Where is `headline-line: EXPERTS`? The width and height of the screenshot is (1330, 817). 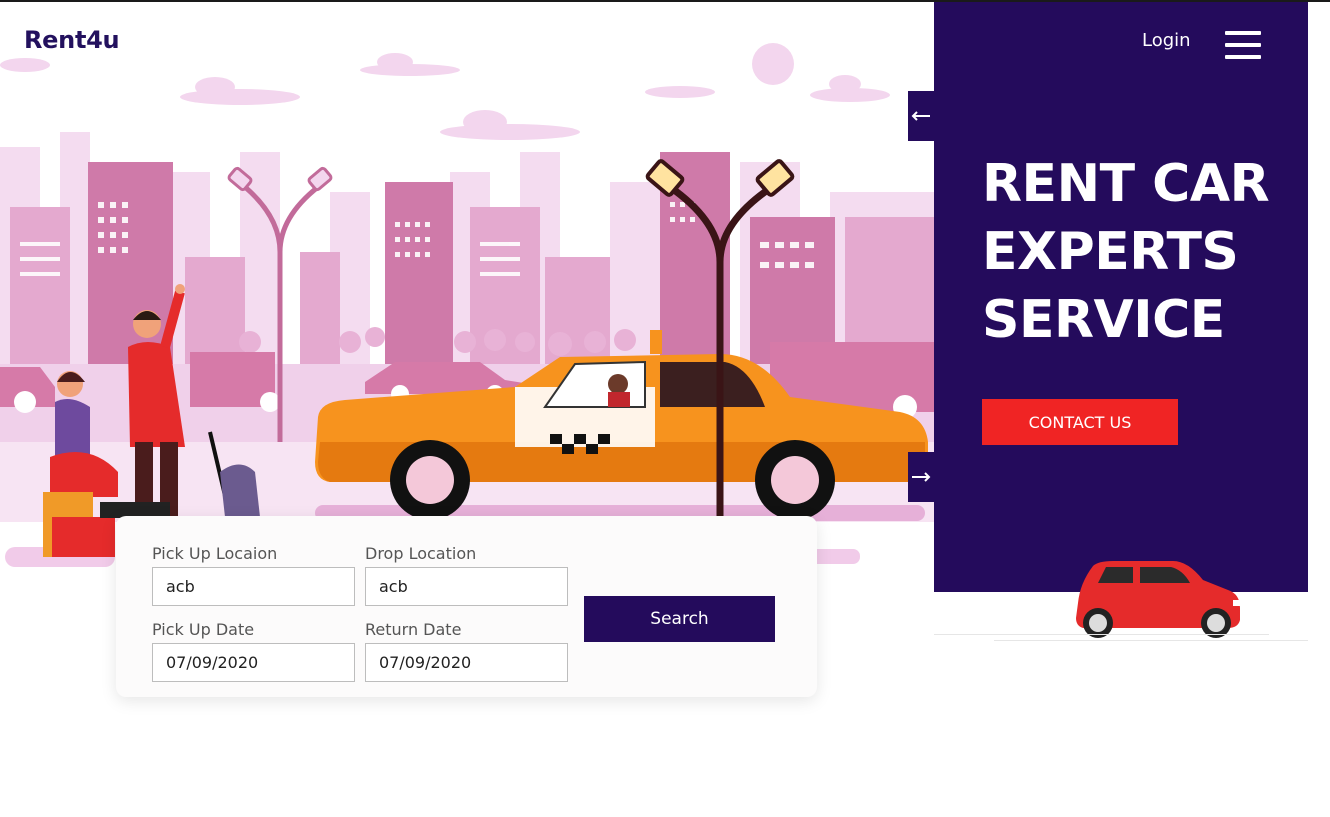
headline-line: EXPERTS is located at coordinates (1110, 252).